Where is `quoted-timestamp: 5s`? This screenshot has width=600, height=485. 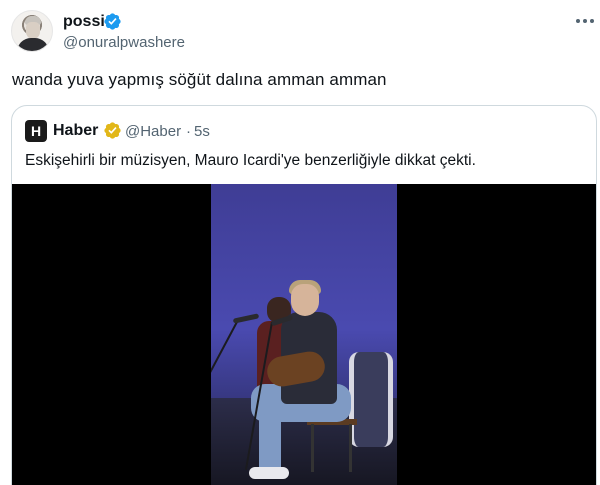
quoted-timestamp: 5s is located at coordinates (202, 131).